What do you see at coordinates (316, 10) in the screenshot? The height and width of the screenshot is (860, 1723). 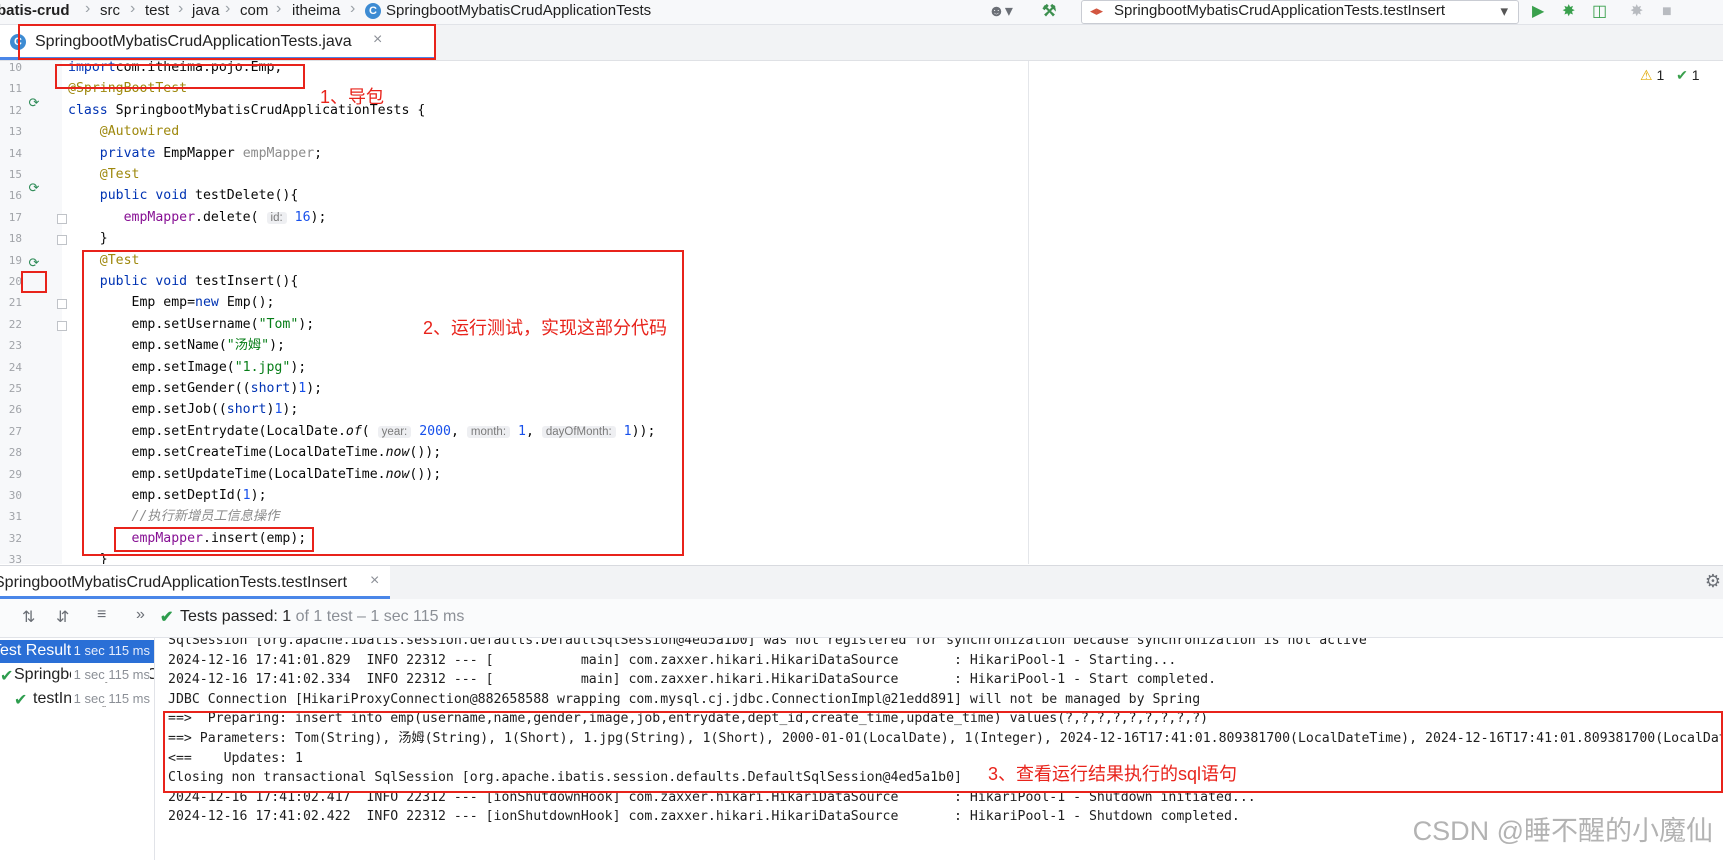 I see `breadcrumb-itheima: itheima` at bounding box center [316, 10].